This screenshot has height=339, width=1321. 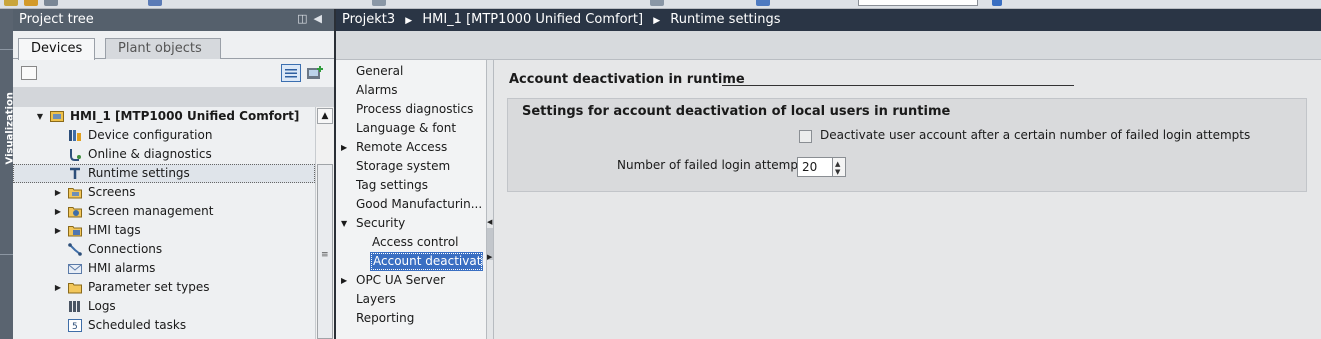 I want to click on project-tree-toolbar, so click(x=173, y=74).